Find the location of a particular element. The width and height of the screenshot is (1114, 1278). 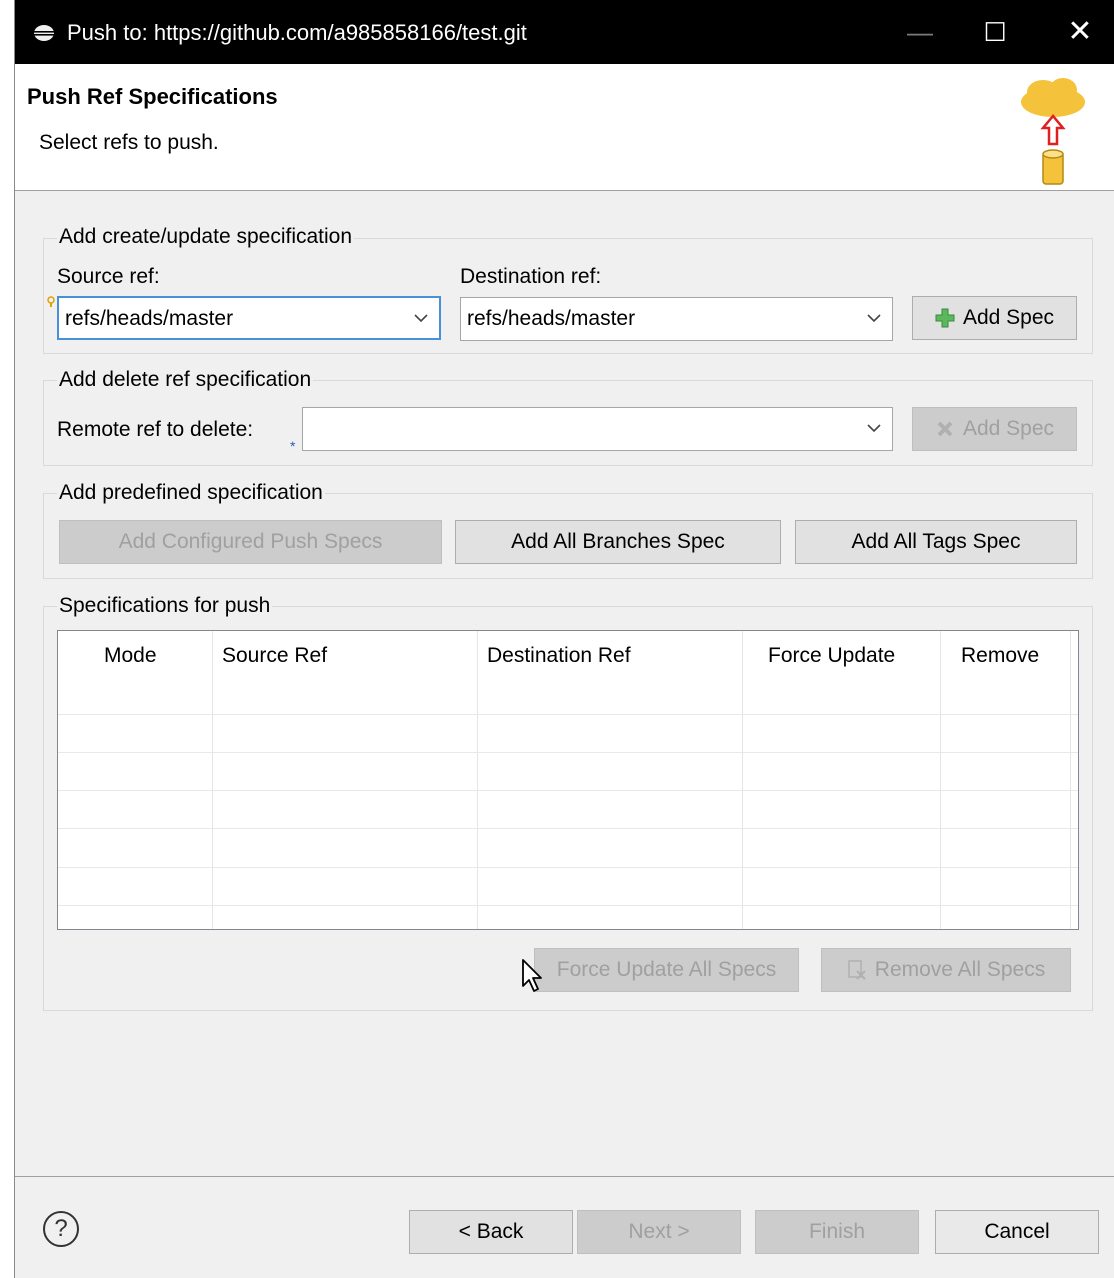

close-button: ✕ is located at coordinates (1079, 32).